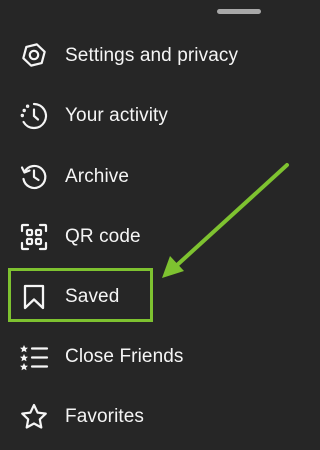  Describe the element at coordinates (92, 296) in the screenshot. I see `menu-item-label: Saved` at that location.